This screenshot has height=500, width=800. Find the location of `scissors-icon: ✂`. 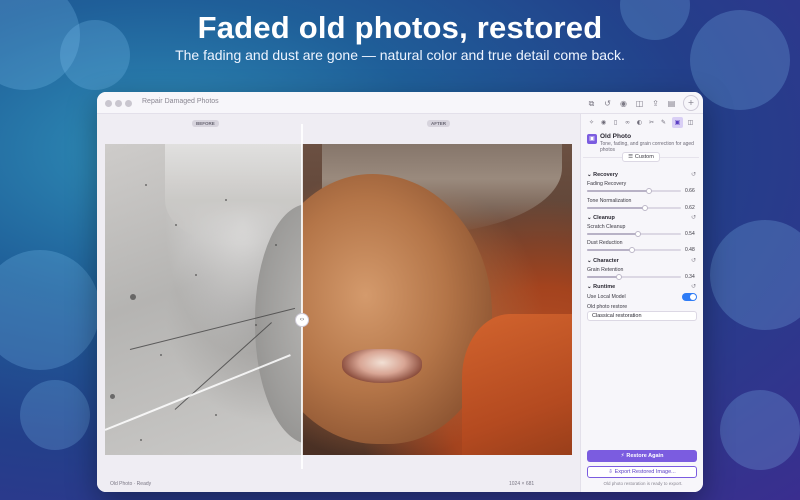

scissors-icon: ✂ is located at coordinates (651, 122).